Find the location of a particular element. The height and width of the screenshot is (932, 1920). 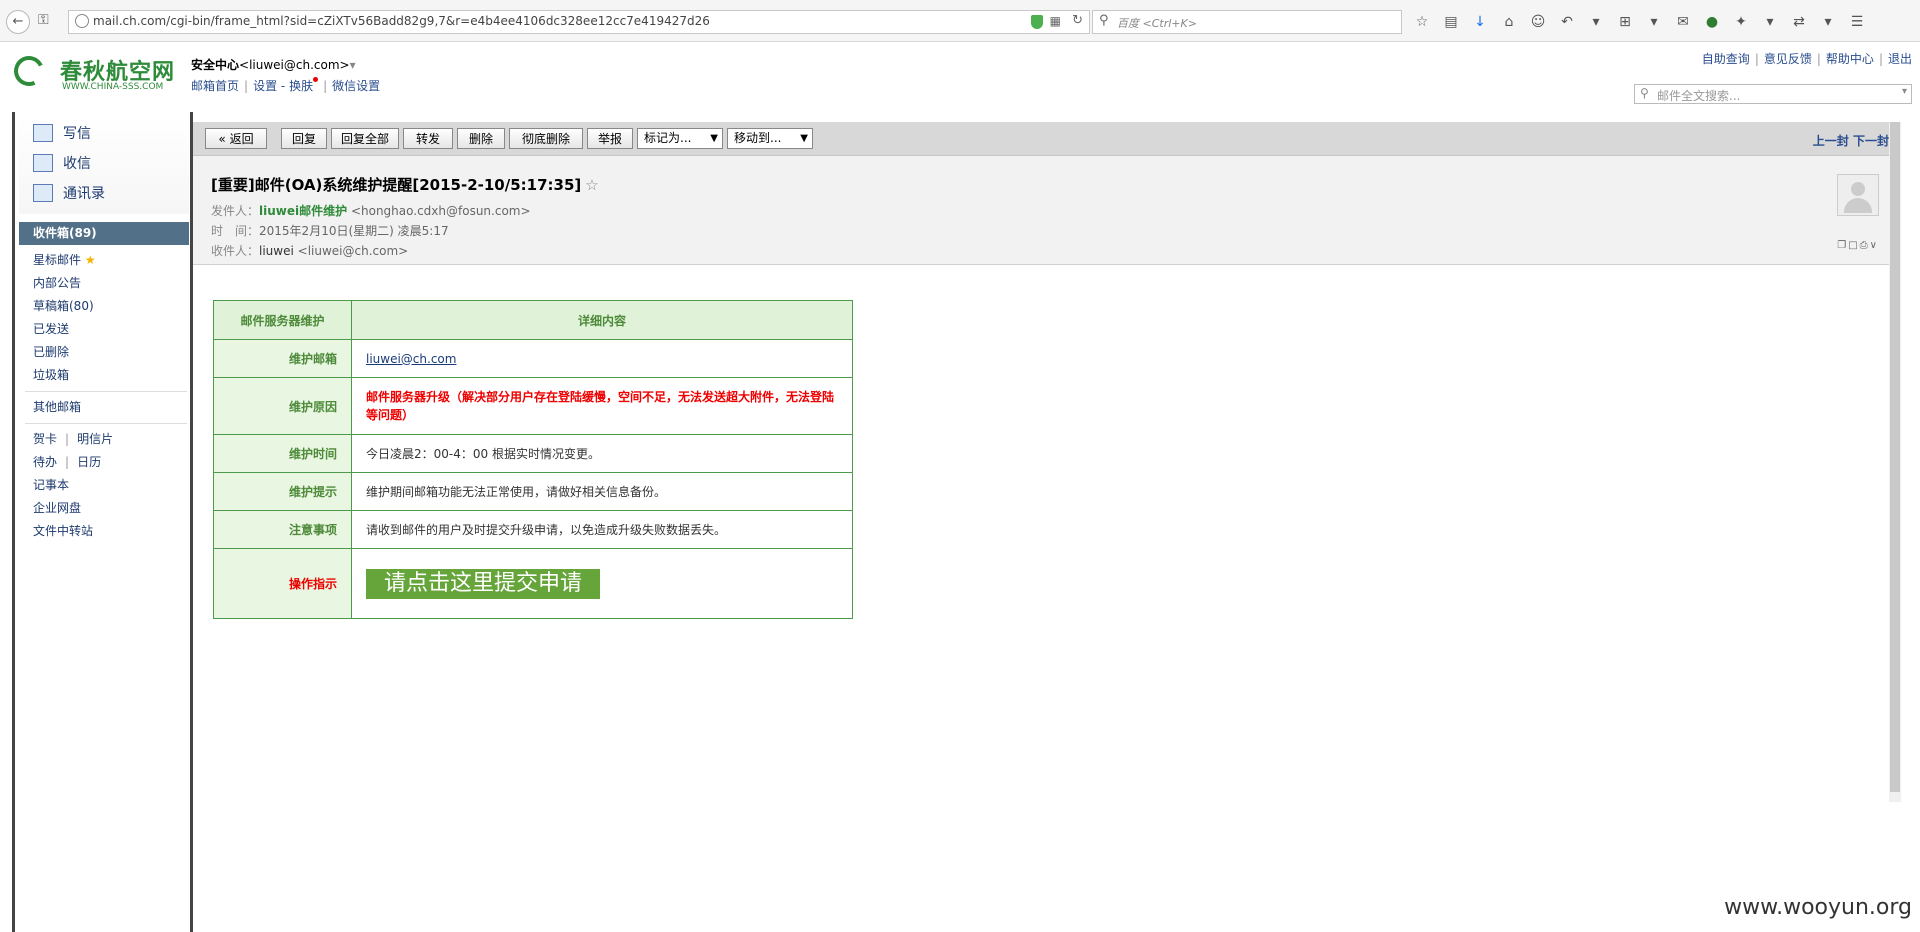

reply-button: 回复 is located at coordinates (304, 138).